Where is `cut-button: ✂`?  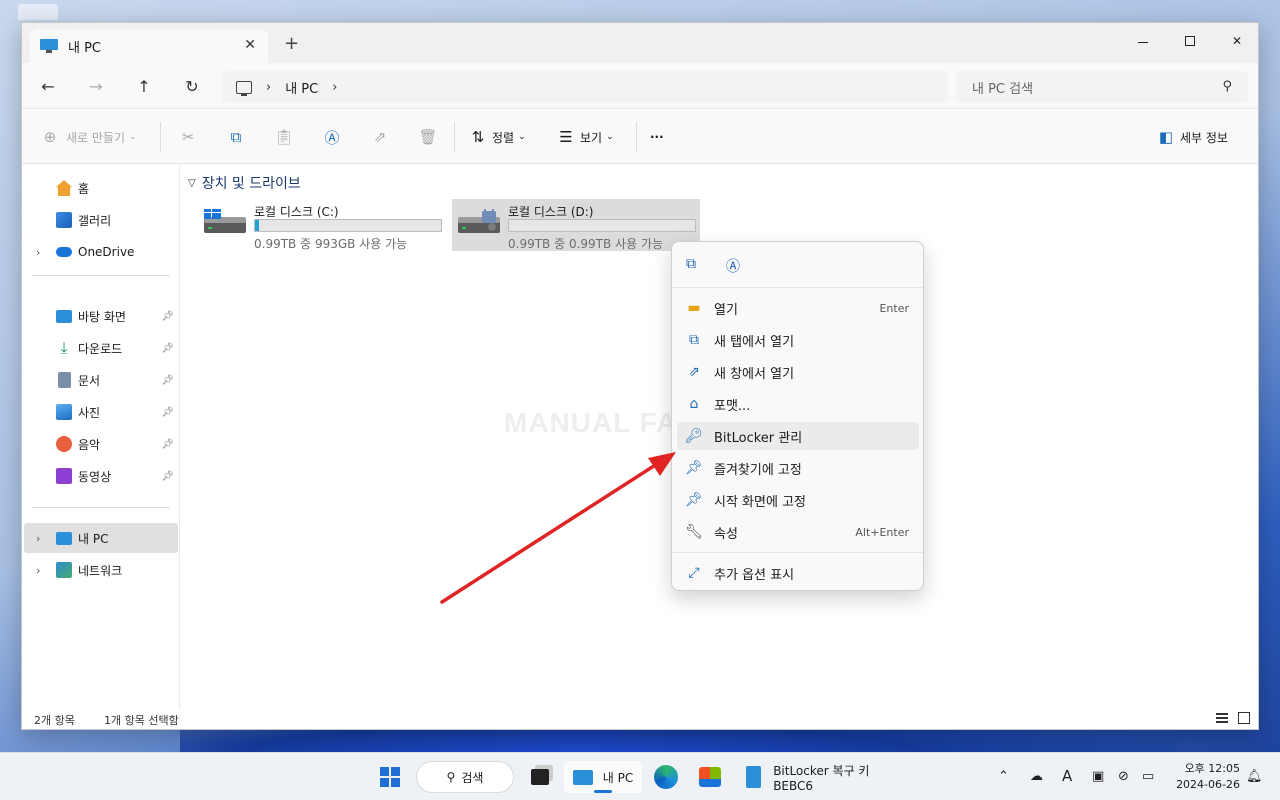 cut-button: ✂ is located at coordinates (188, 137).